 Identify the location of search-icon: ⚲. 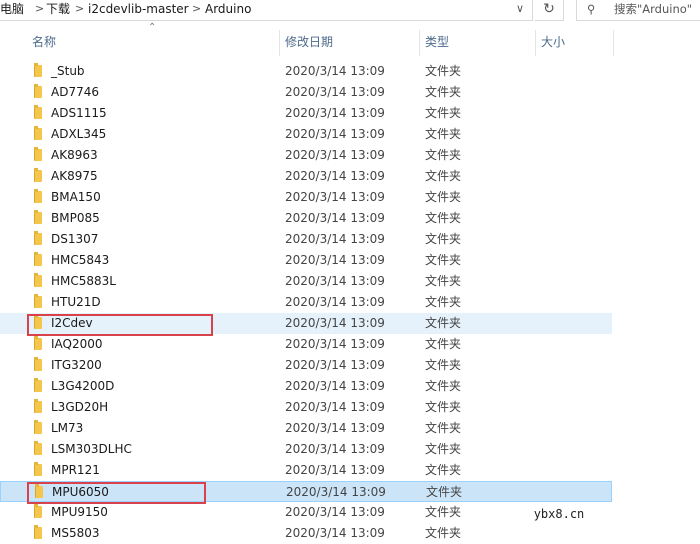
(591, 9).